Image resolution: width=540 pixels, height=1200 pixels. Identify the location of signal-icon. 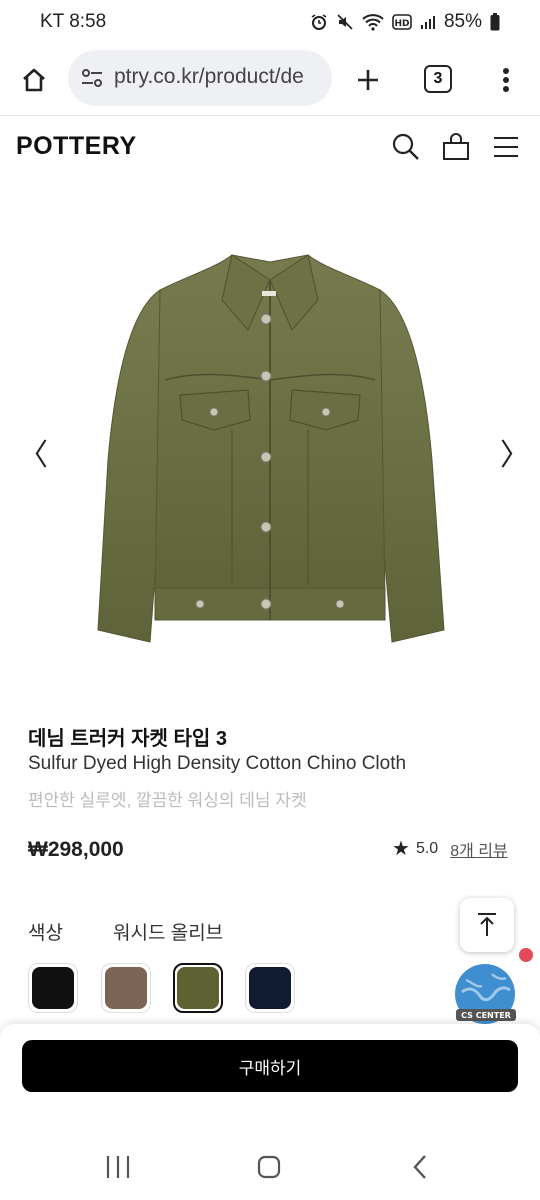
(427, 22).